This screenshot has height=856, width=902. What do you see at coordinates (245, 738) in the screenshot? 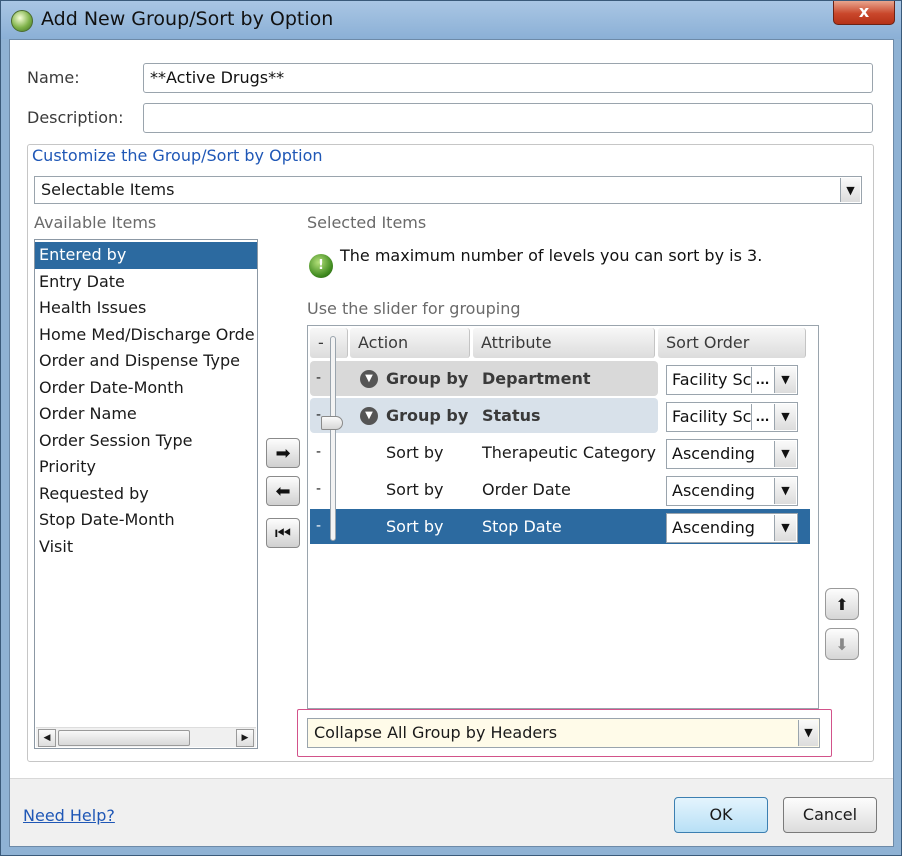
I see `scroll-right-icon: ▶` at bounding box center [245, 738].